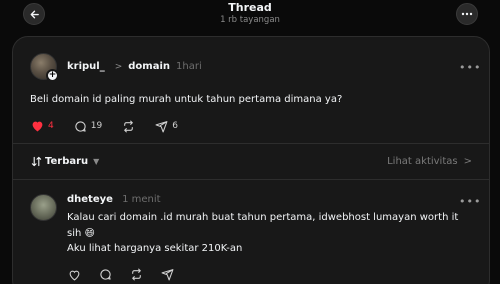 The height and width of the screenshot is (284, 500). What do you see at coordinates (88, 126) in the screenshot?
I see `comment-button: 19` at bounding box center [88, 126].